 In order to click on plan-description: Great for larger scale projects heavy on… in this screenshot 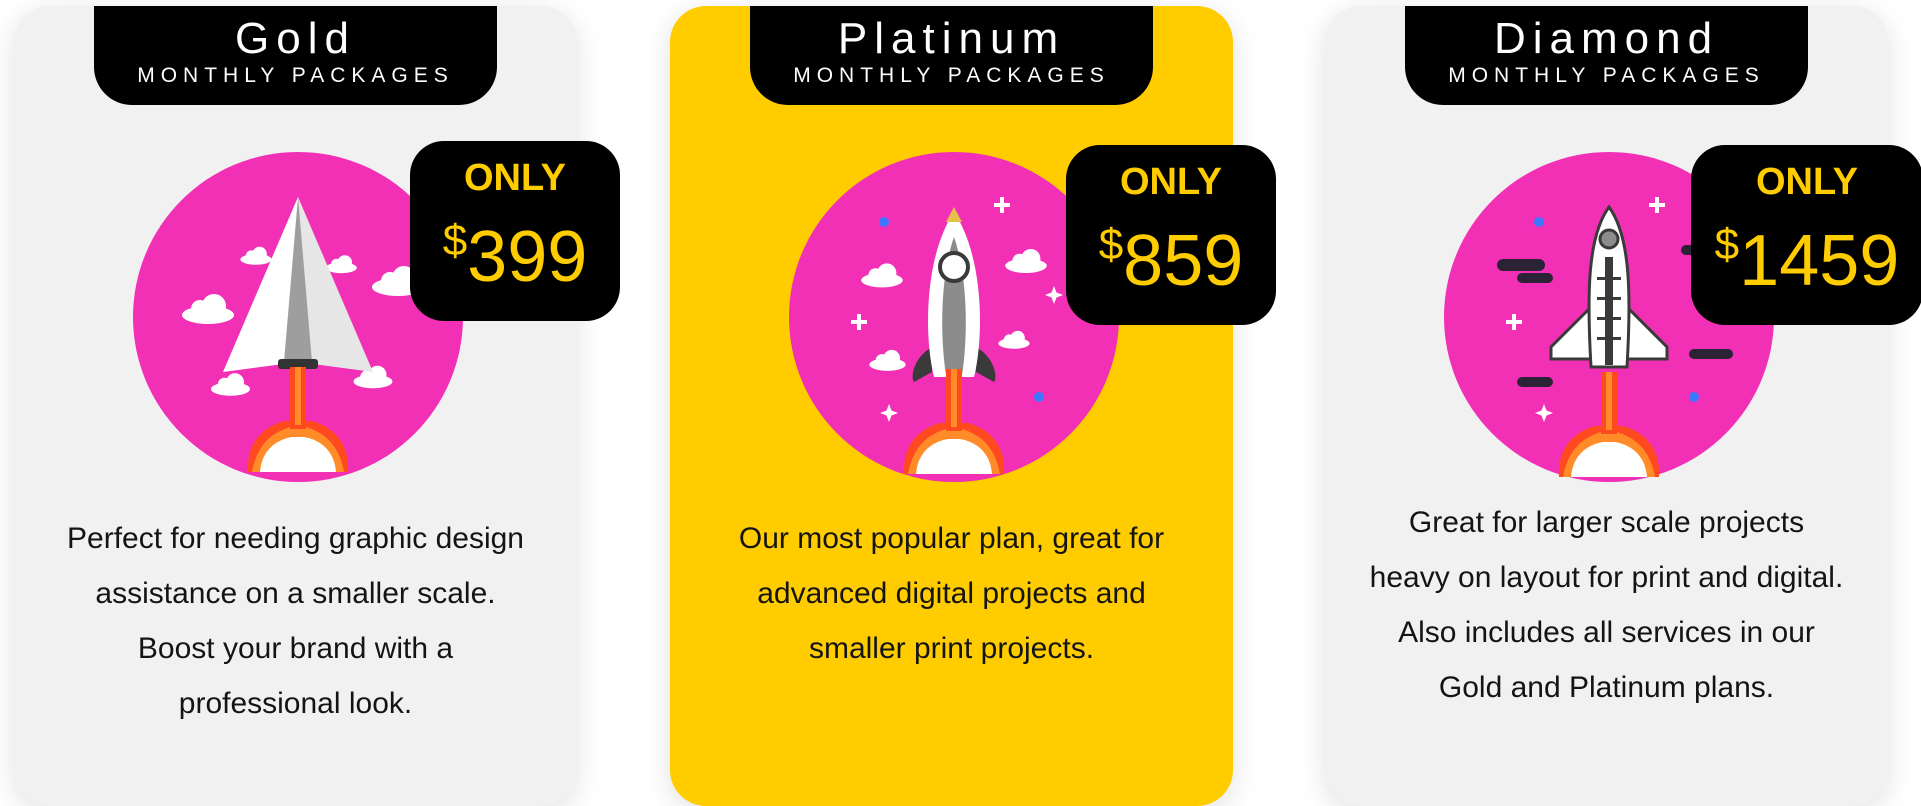, I will do `click(1606, 605)`.